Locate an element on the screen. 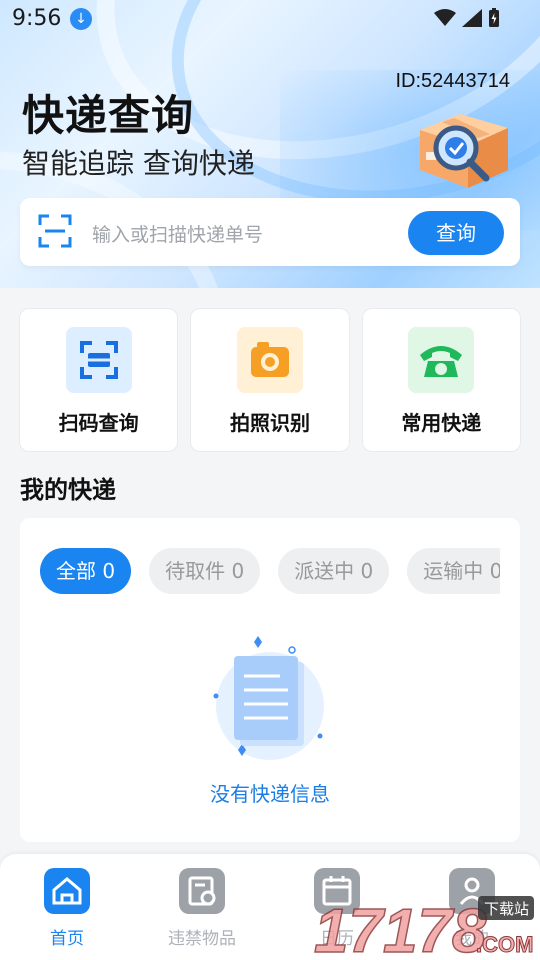  tab-in-transit: 运输中 0 is located at coordinates (453, 571).